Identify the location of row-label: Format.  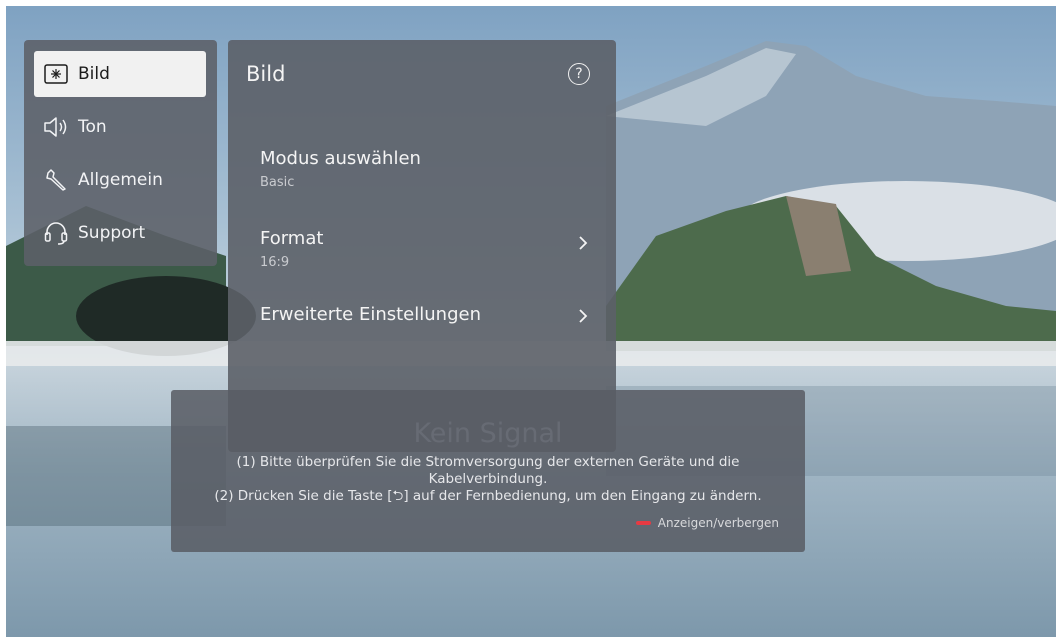
(292, 238).